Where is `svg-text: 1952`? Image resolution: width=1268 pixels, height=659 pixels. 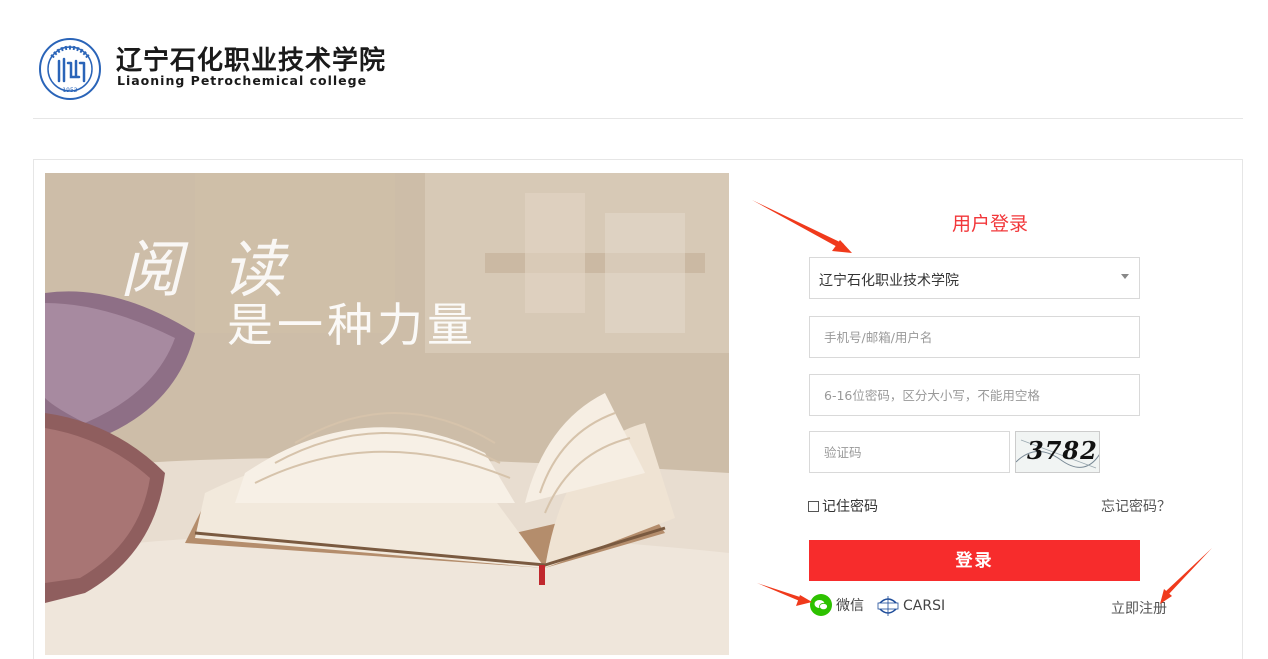 svg-text: 1952 is located at coordinates (69, 90).